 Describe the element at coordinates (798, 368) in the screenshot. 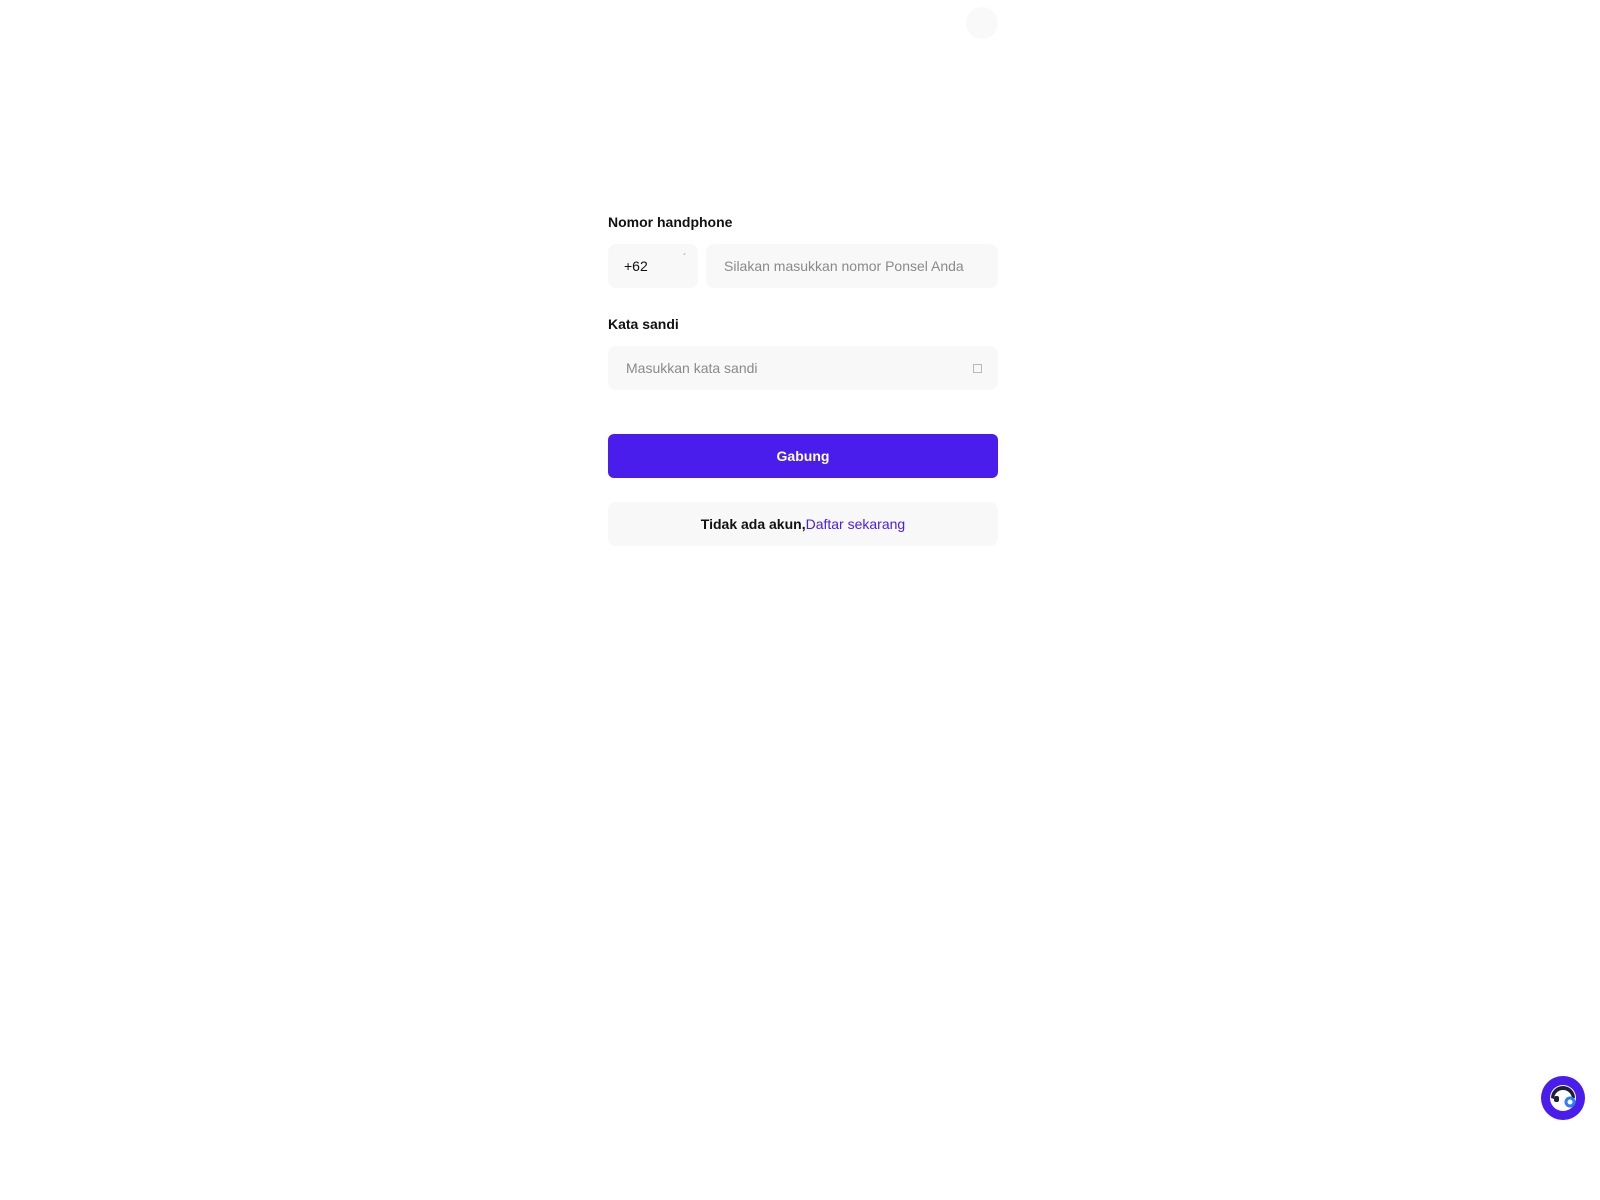

I see `password-input` at that location.